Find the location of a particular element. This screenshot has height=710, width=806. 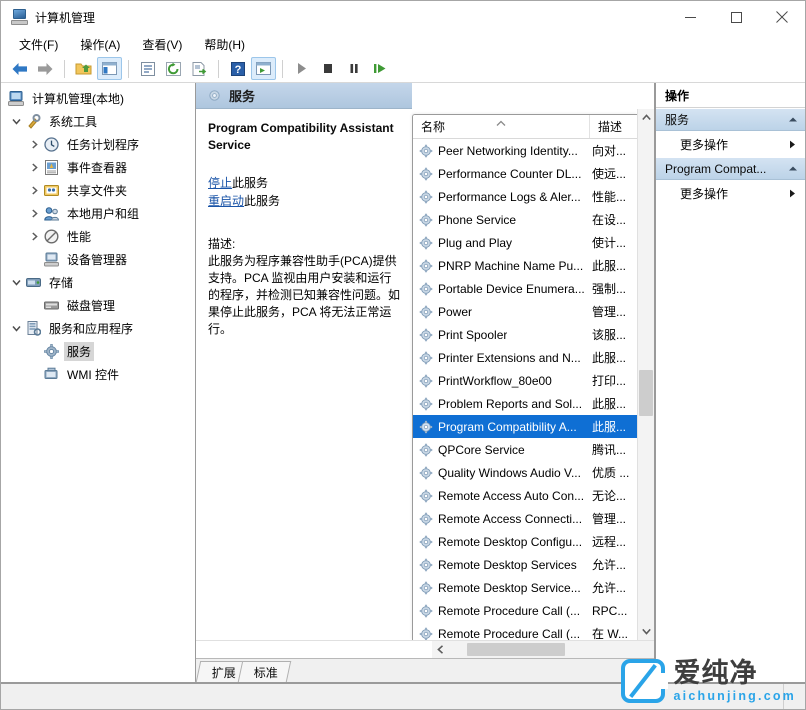

tree-item-event-viewer: 事件查看器 is located at coordinates (98, 167).